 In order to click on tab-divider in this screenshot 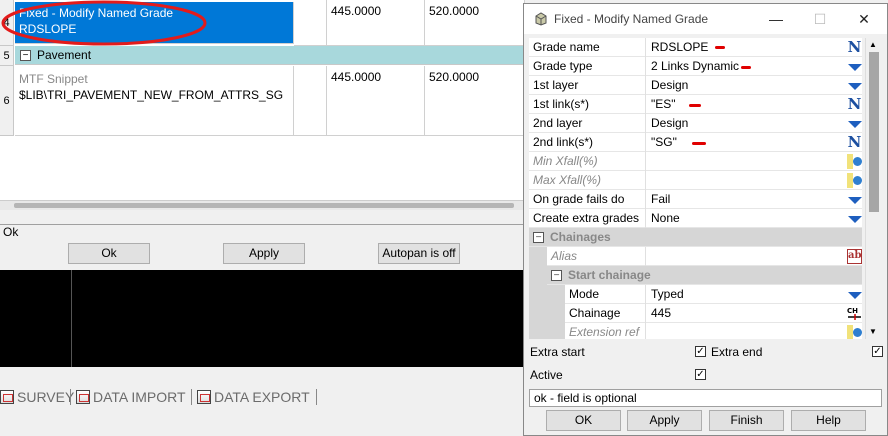, I will do `click(70, 397)`.